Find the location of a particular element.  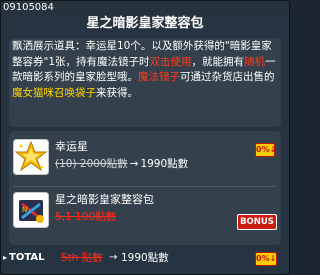

desc-seg2: 双击使用 is located at coordinates (170, 61).